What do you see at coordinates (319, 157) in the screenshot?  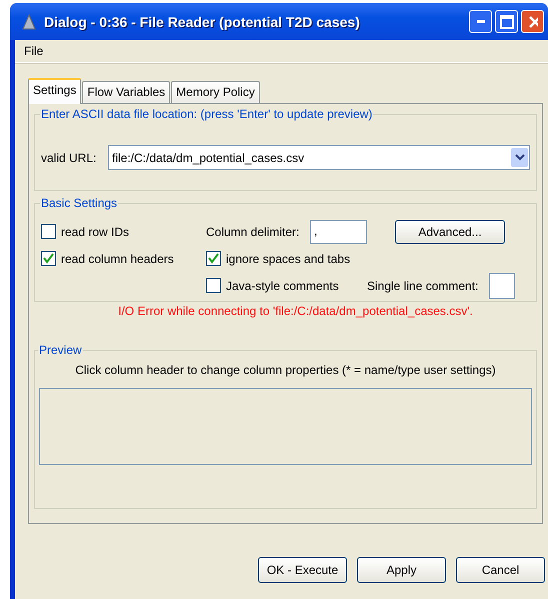 I see `url-combo-box: file:/C:/data/dm_potential_cases.csv` at bounding box center [319, 157].